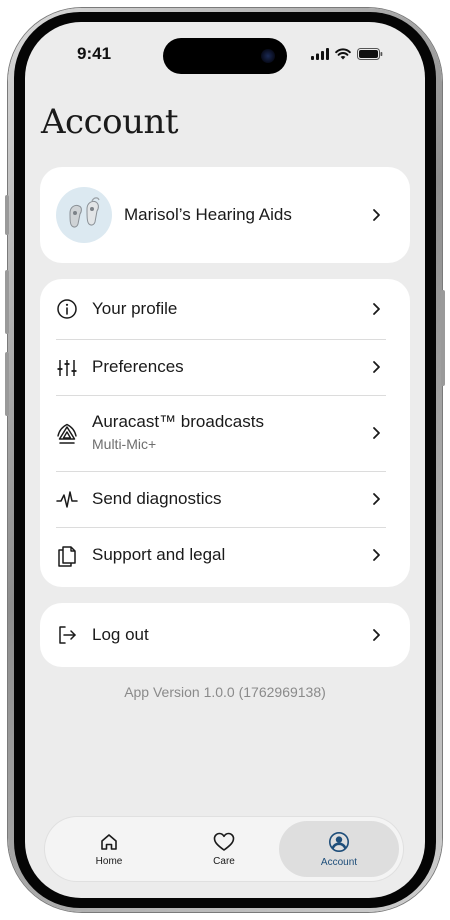  Describe the element at coordinates (67, 500) in the screenshot. I see `pulse-icon` at that location.